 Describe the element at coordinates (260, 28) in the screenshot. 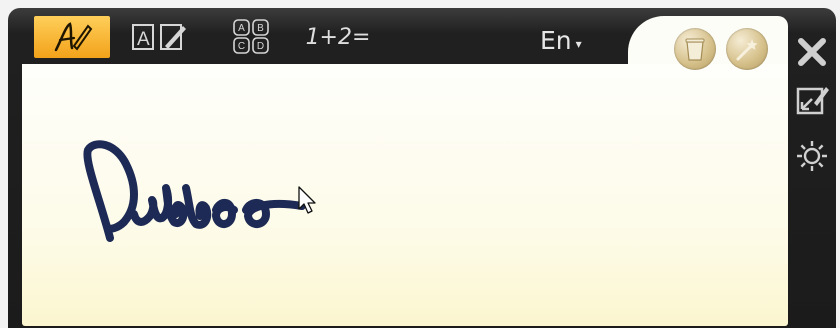

I see `svg-text: B` at that location.